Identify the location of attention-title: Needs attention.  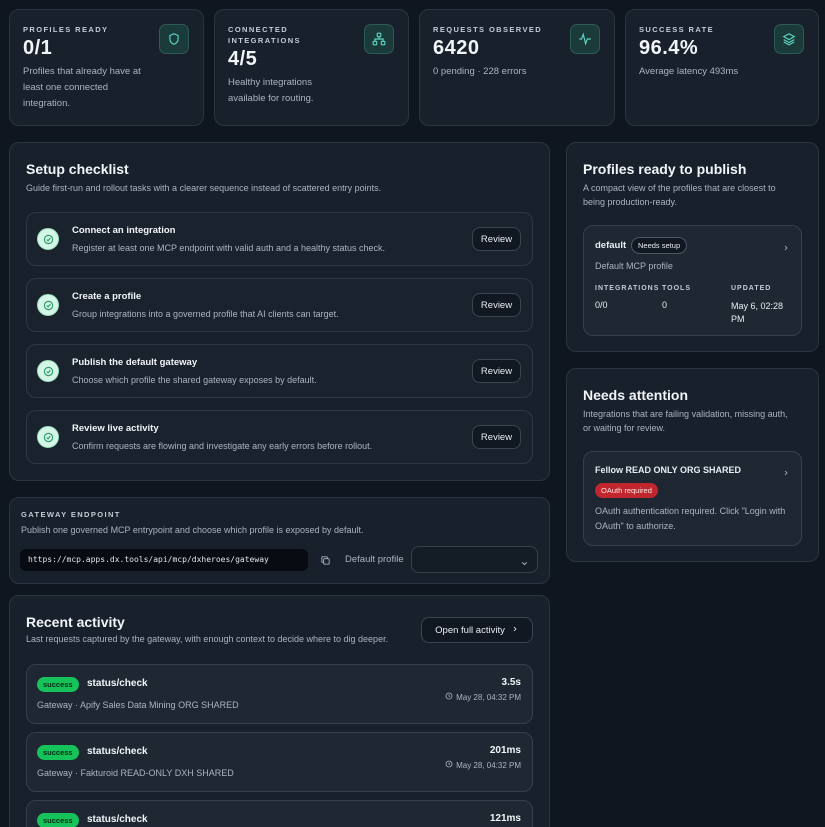
(636, 395).